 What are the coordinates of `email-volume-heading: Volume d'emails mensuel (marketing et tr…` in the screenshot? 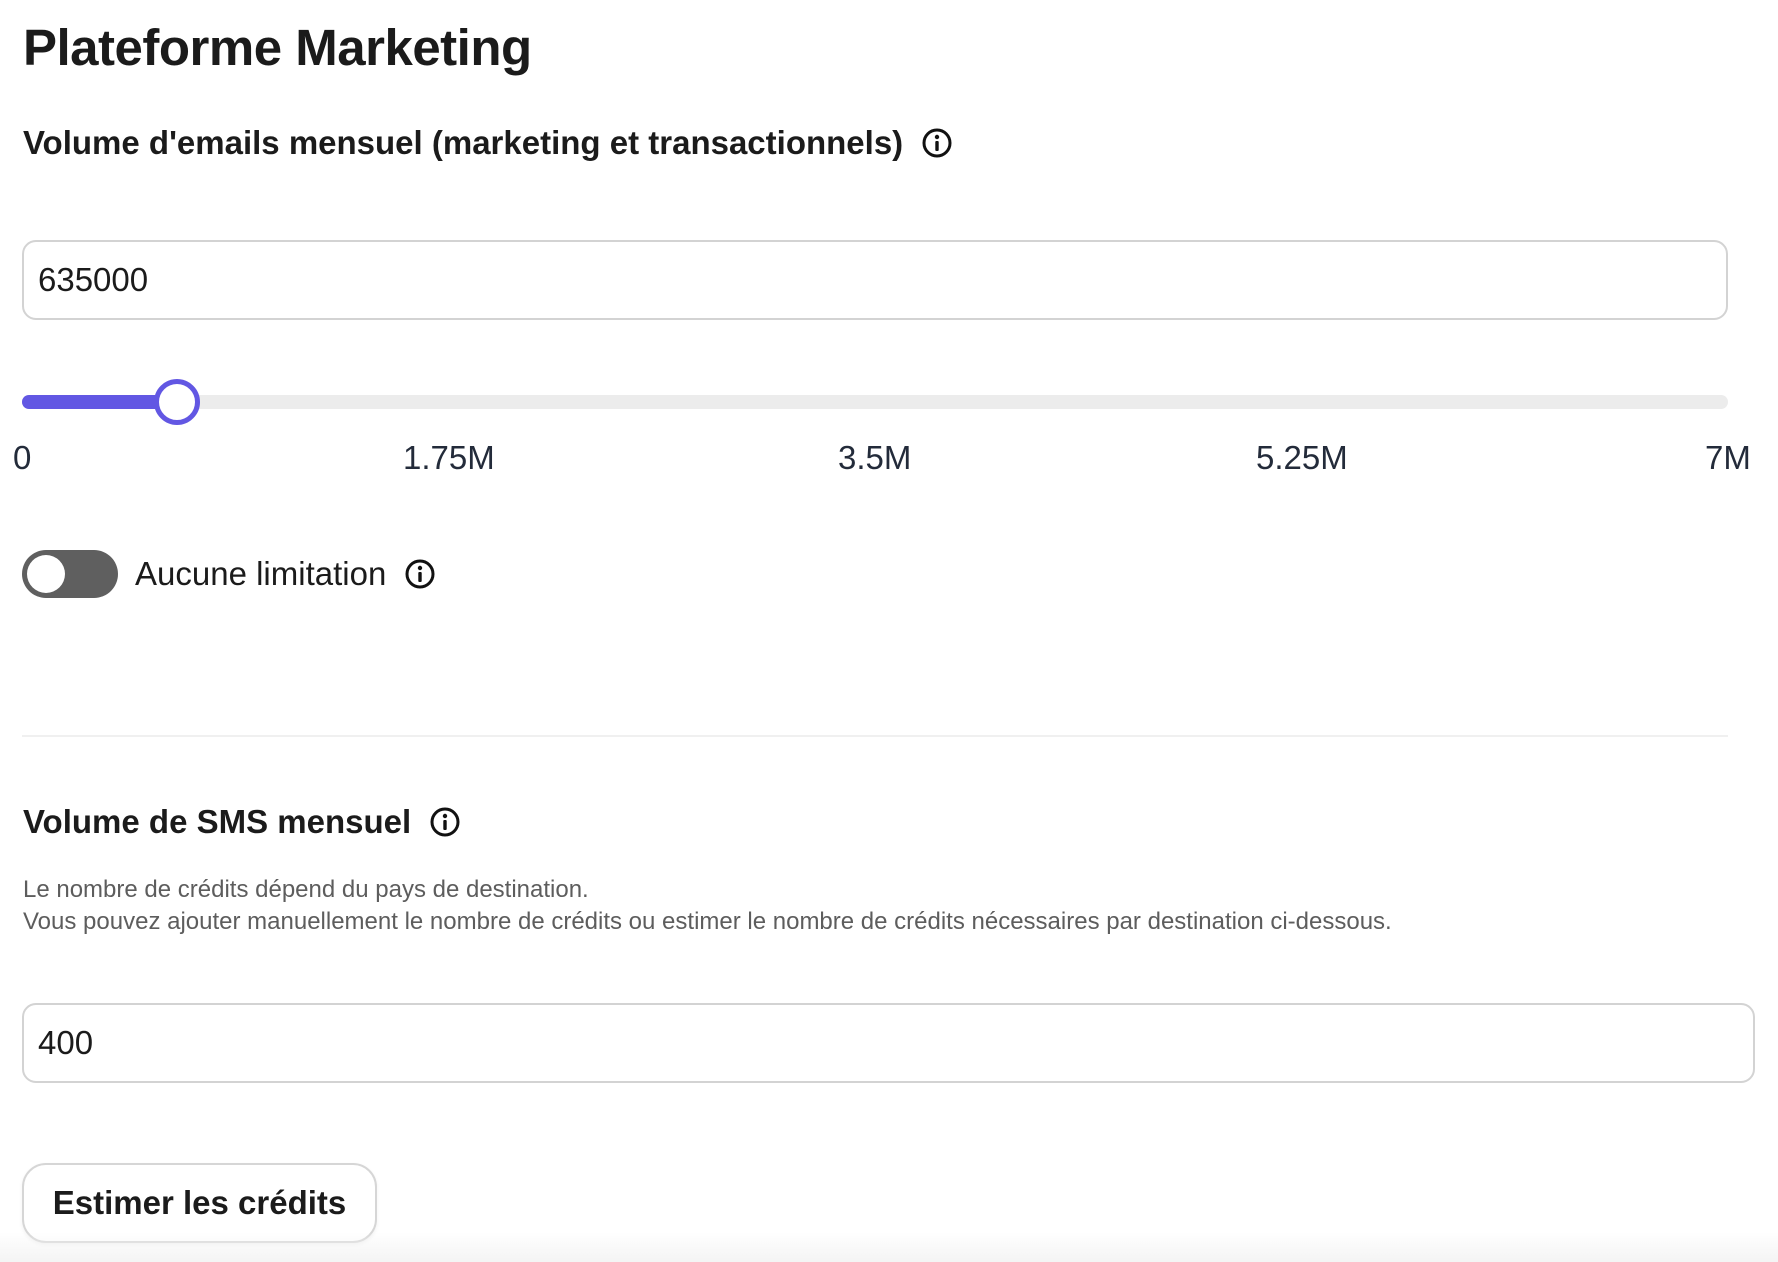 It's located at (488, 143).